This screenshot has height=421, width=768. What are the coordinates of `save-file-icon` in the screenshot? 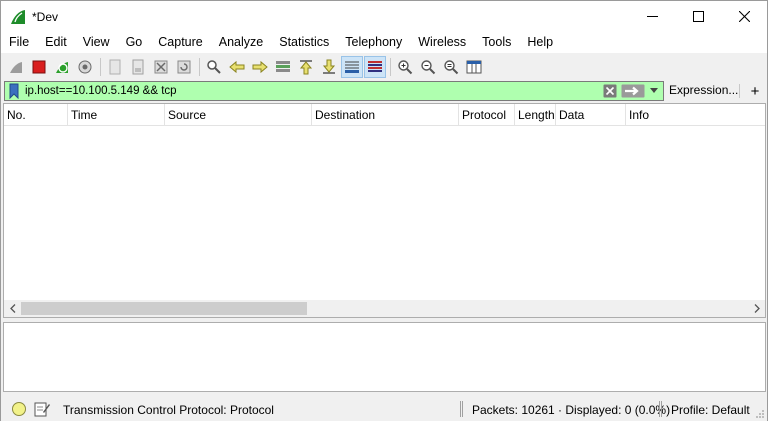 It's located at (138, 66).